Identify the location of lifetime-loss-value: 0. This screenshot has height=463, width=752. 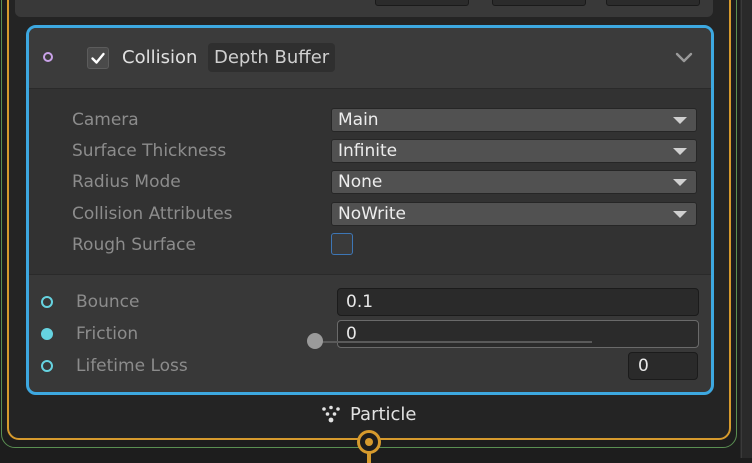
(643, 366).